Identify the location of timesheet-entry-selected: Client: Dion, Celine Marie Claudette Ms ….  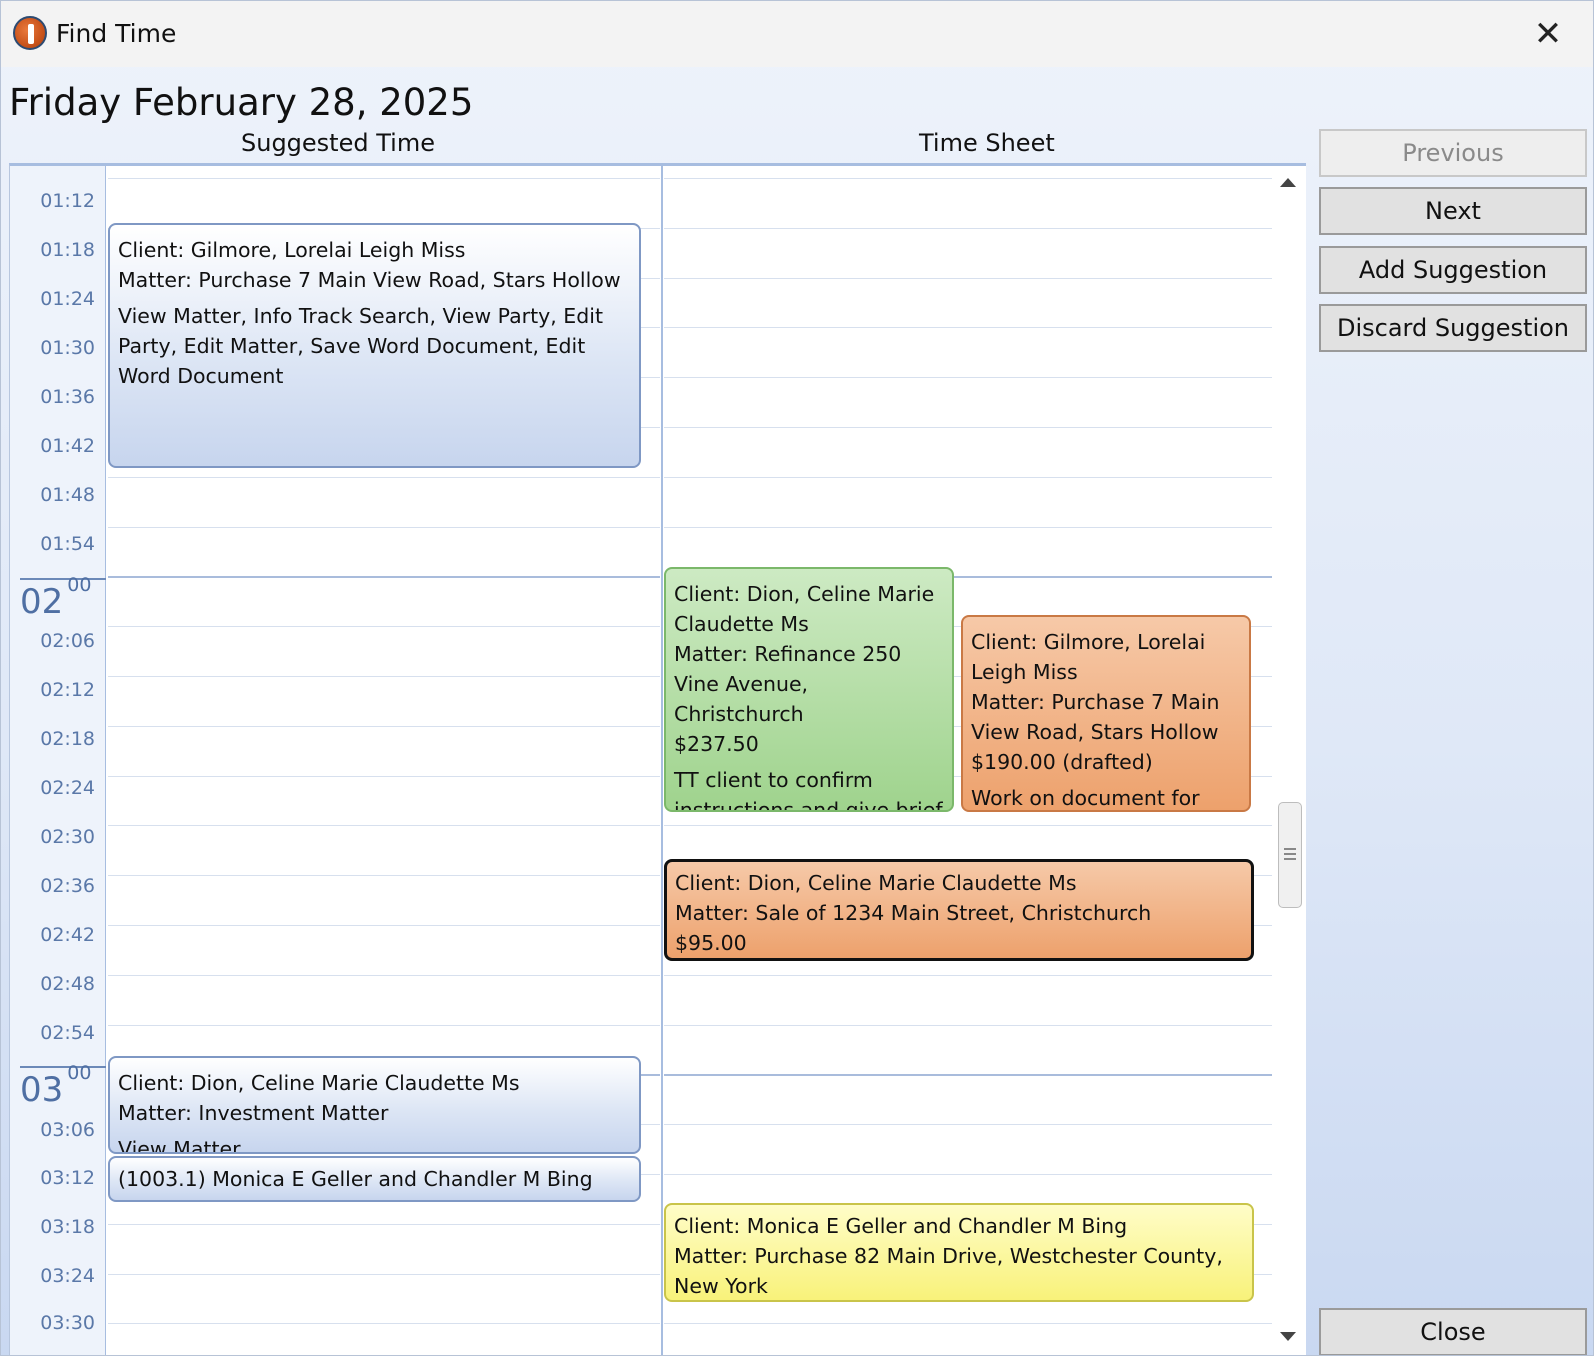
(959, 910).